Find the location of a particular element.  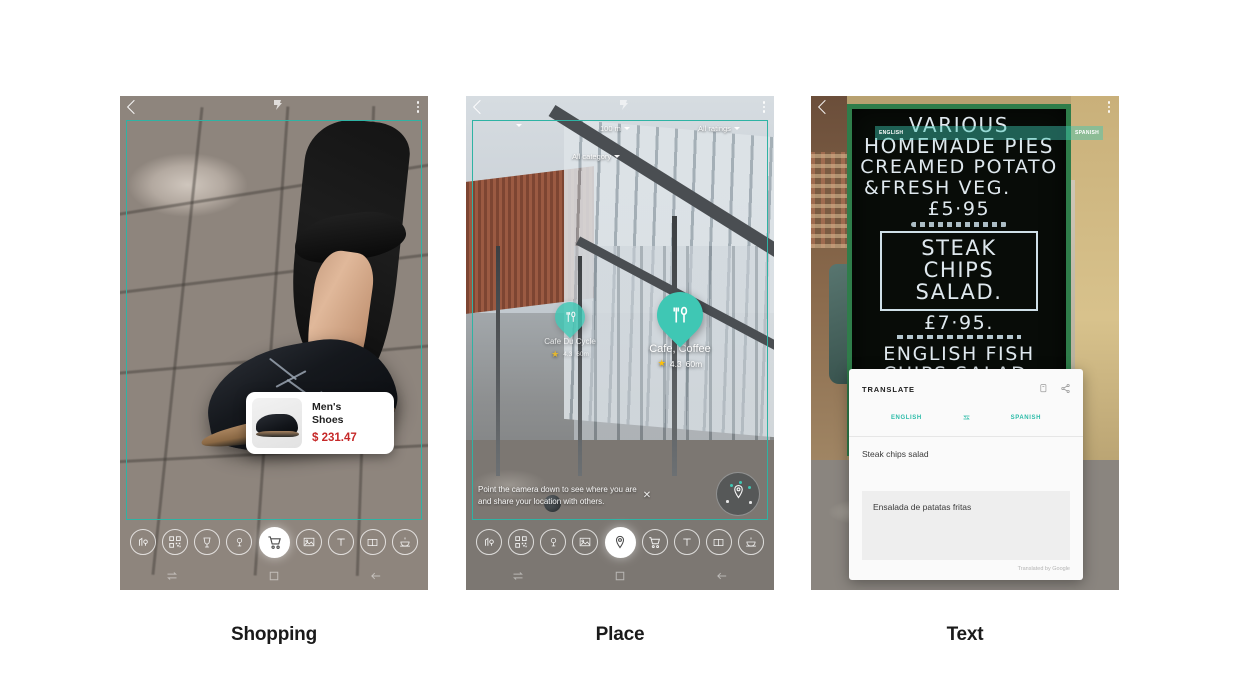

product-card: Men's Shoes $ 231.47 is located at coordinates (320, 423).